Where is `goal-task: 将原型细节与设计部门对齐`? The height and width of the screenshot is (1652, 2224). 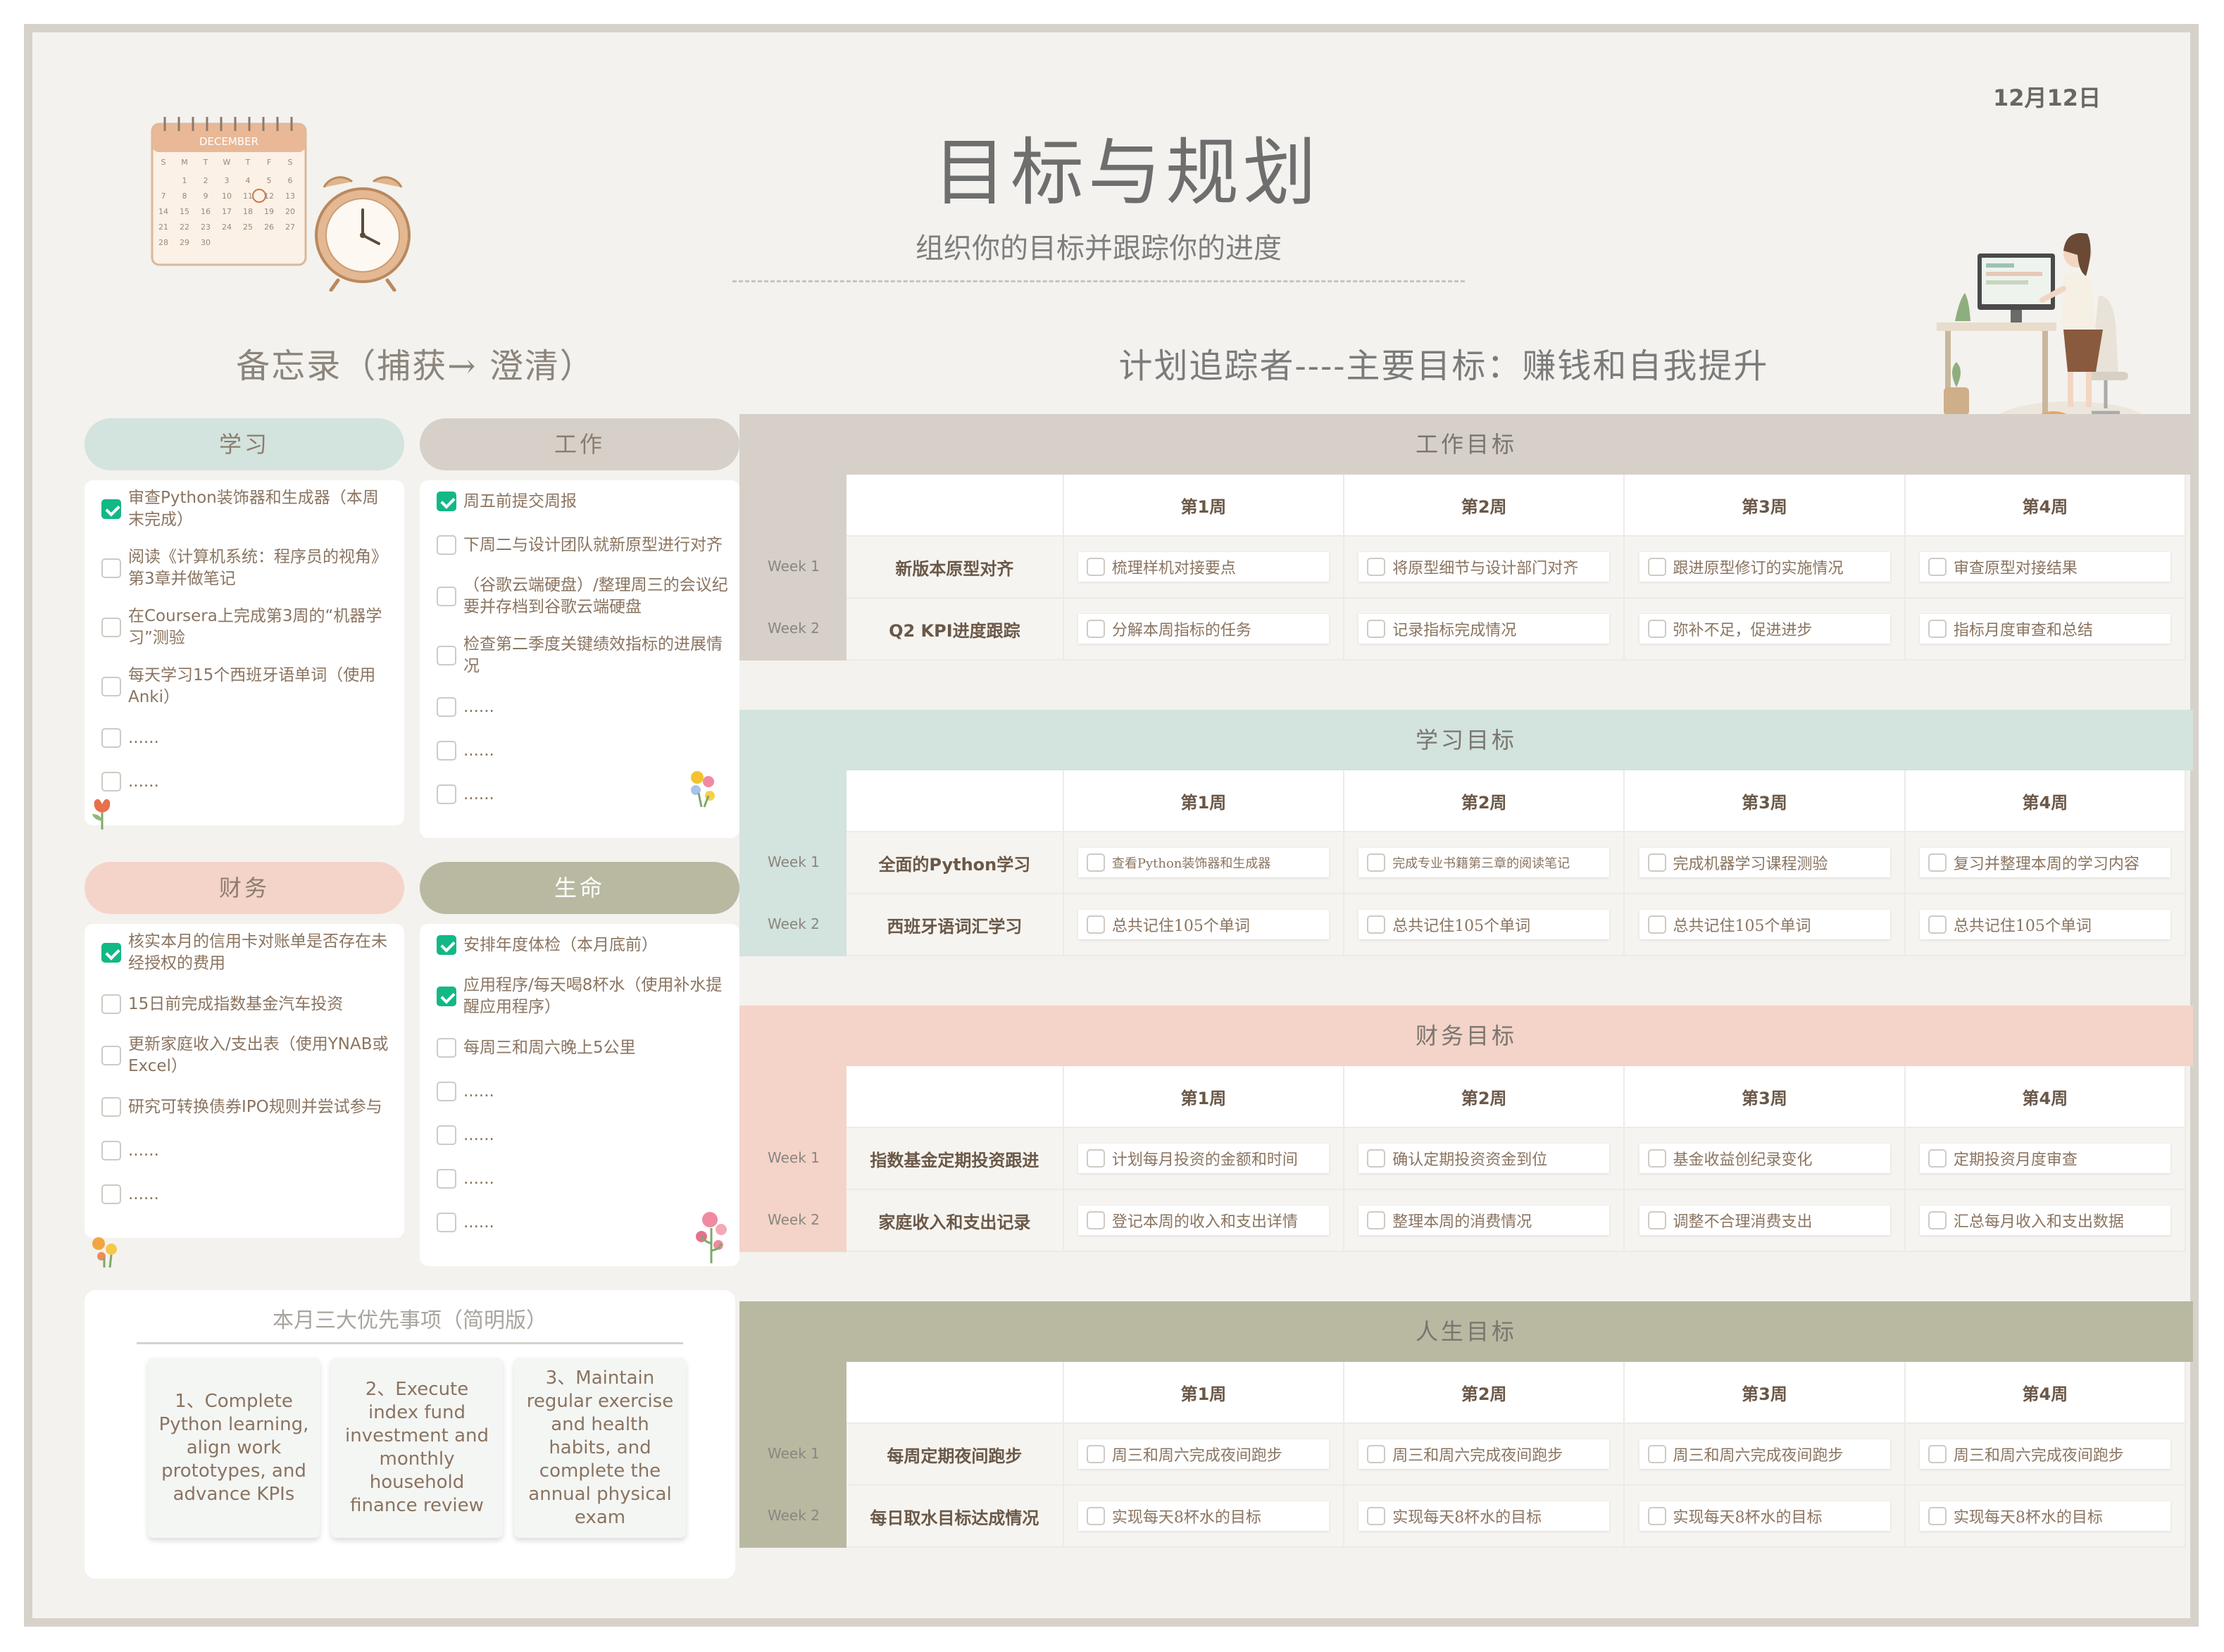
goal-task: 将原型细节与设计部门对齐 is located at coordinates (1484, 567).